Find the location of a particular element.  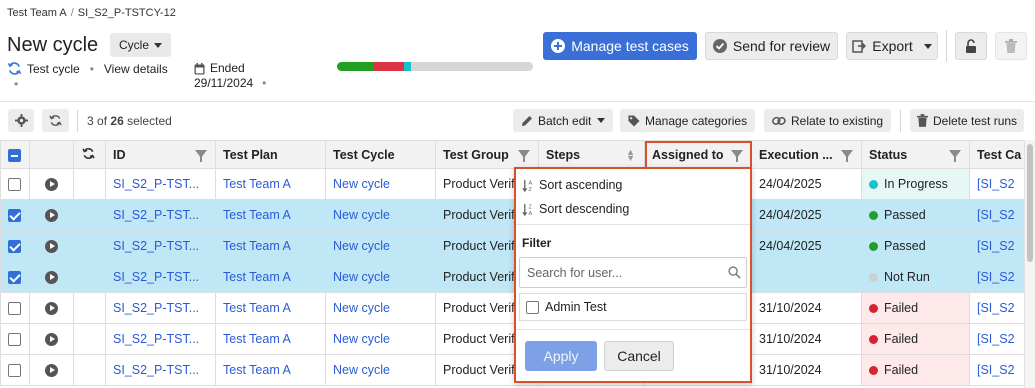

progress-bar is located at coordinates (435, 66).